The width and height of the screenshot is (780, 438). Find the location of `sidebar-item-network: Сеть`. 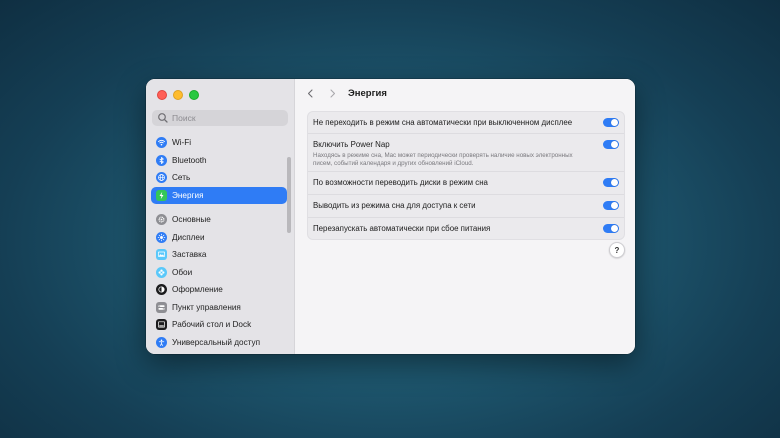

sidebar-item-network: Сеть is located at coordinates (219, 178).